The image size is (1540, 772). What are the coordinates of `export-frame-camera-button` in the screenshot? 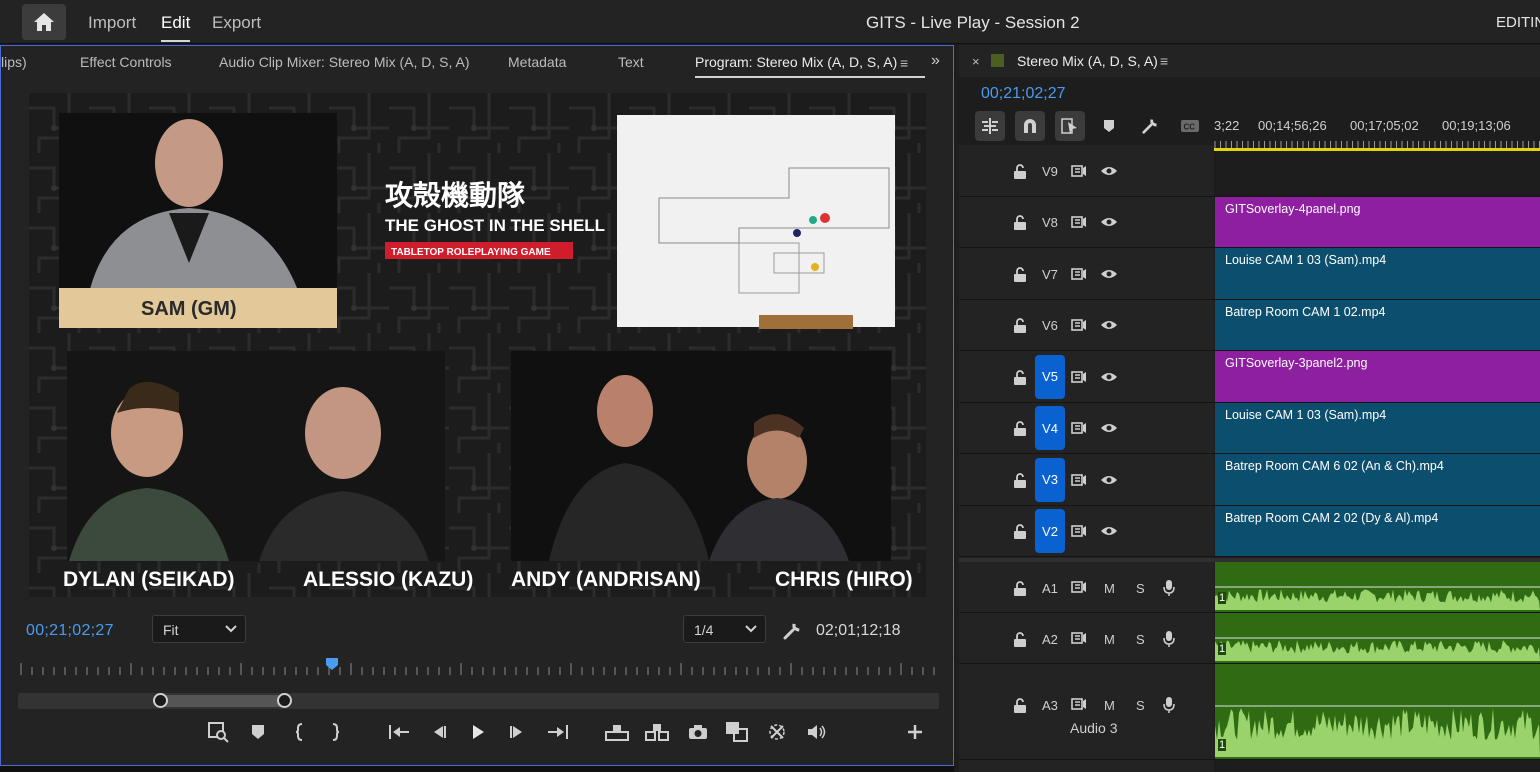 It's located at (698, 732).